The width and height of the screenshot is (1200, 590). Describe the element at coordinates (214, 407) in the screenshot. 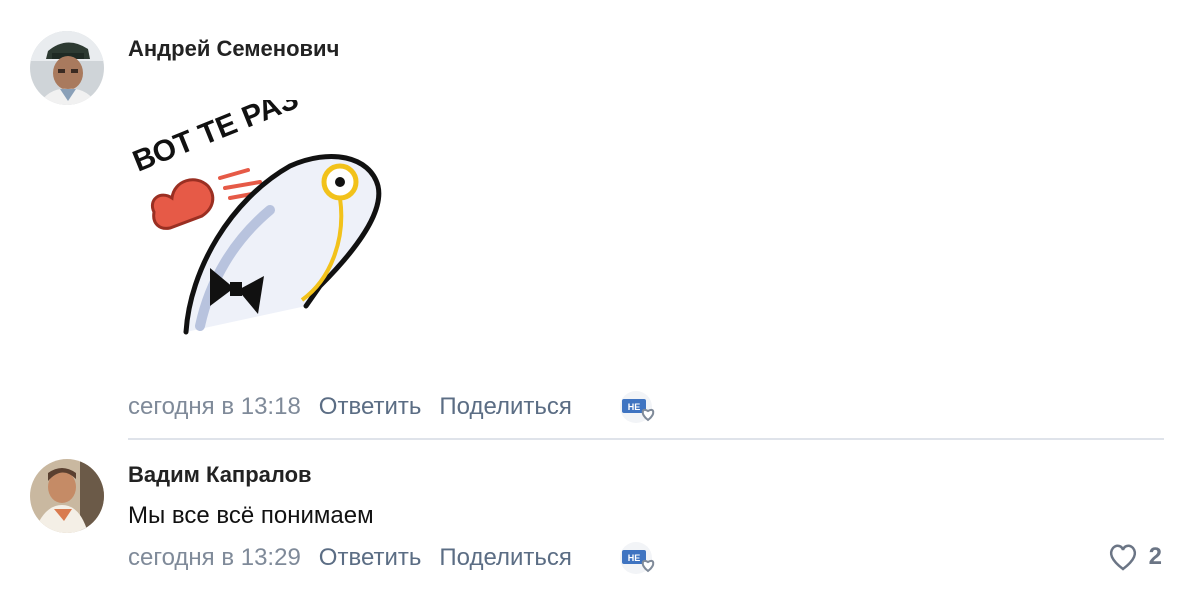

I see `comment-date: сегодня в 13:18` at that location.